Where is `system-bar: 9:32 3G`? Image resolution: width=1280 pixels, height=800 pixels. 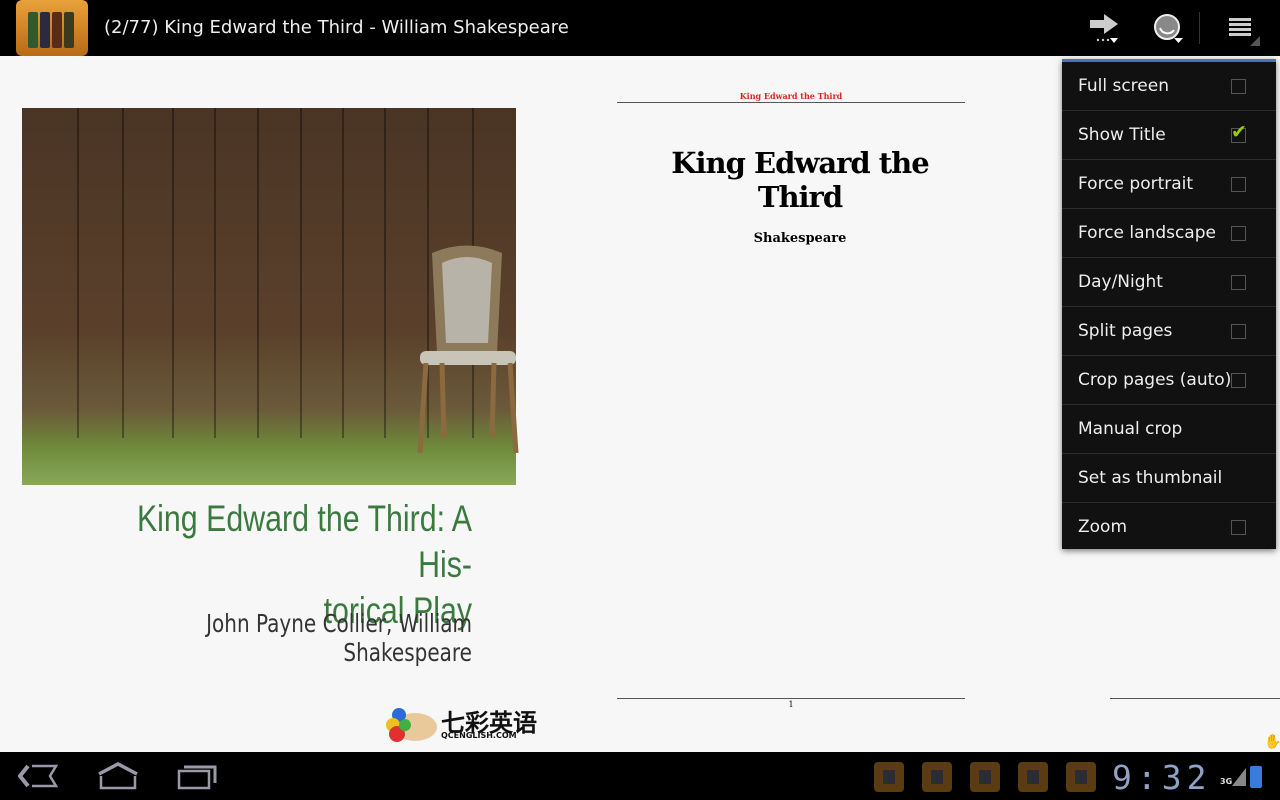 system-bar: 9:32 3G is located at coordinates (640, 776).